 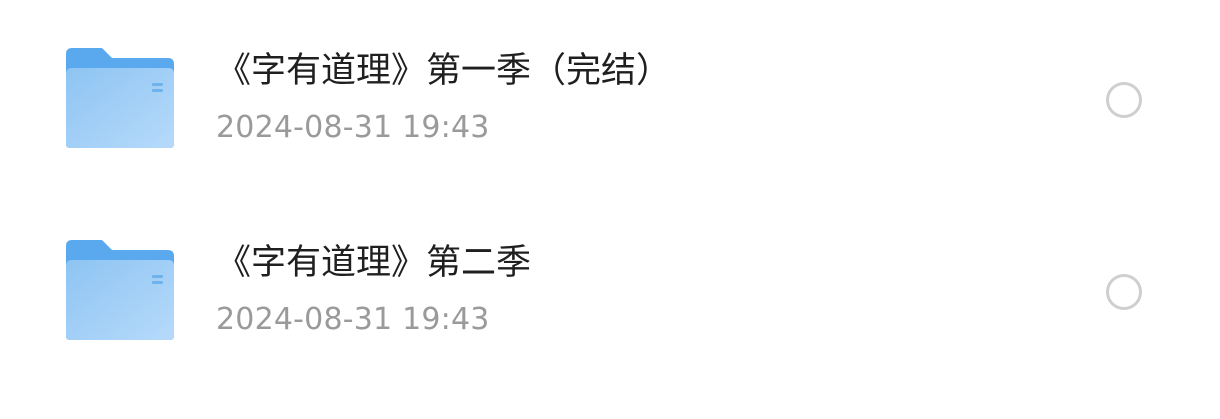 I want to click on file-name: 《字有道理》第二季, so click(x=374, y=263).